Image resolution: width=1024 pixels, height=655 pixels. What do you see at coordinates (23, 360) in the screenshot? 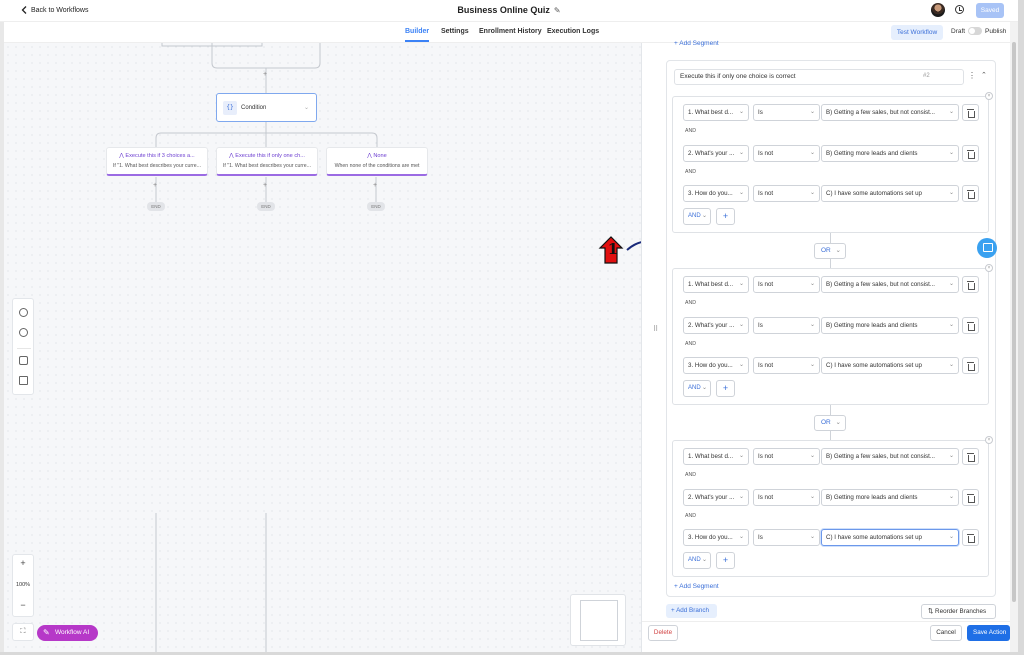
I see `comment-icon` at bounding box center [23, 360].